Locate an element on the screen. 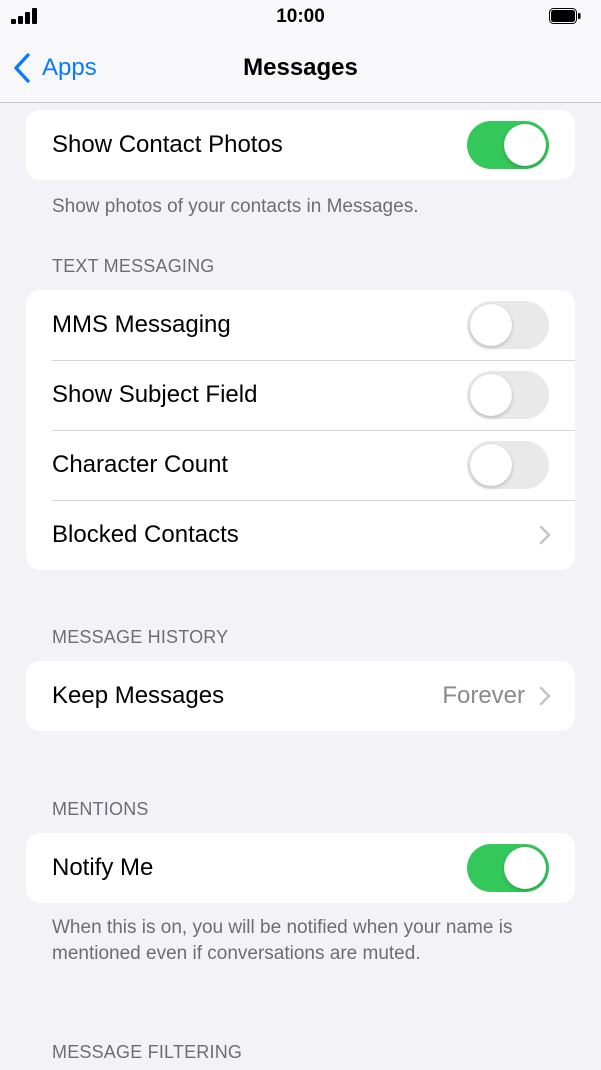 The image size is (601, 1070). keep-messages-label: Keep Messages is located at coordinates (138, 695).